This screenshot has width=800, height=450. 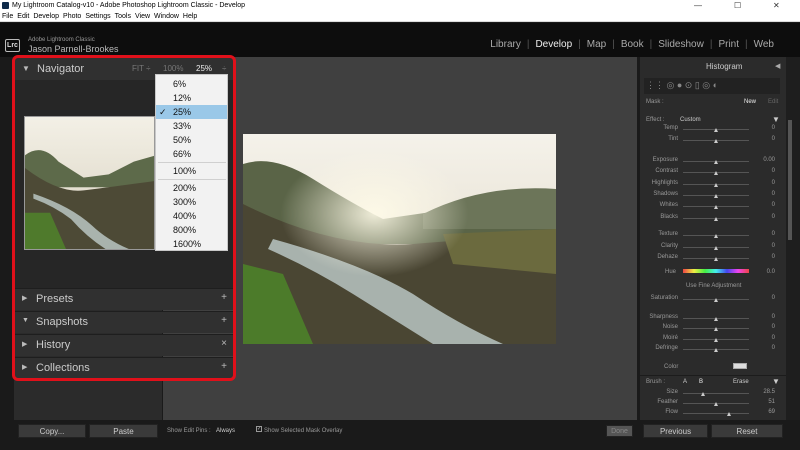 I want to click on zoom-option-200: 200%, so click(x=191, y=188).